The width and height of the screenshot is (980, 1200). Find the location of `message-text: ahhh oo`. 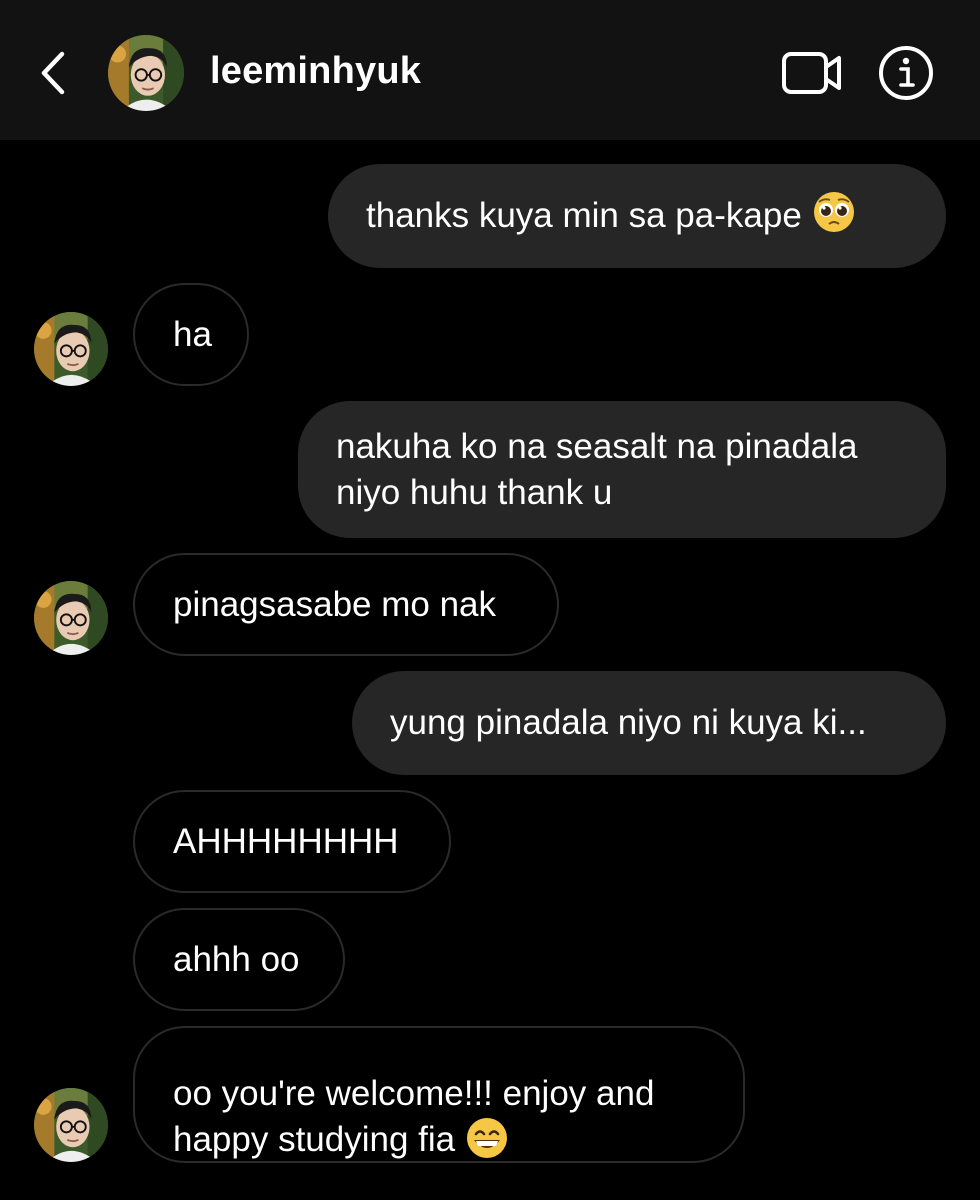

message-text: ahhh oo is located at coordinates (236, 959).